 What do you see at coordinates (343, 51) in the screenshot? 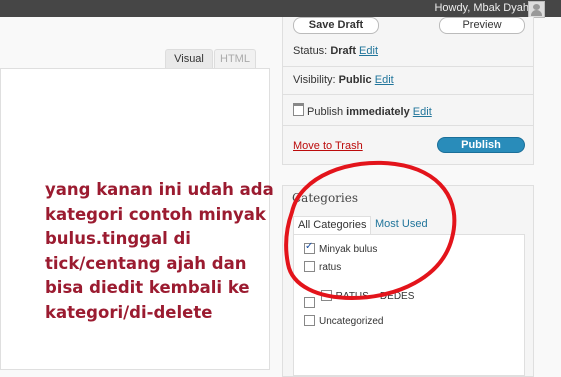
I see `status-value: Draft` at bounding box center [343, 51].